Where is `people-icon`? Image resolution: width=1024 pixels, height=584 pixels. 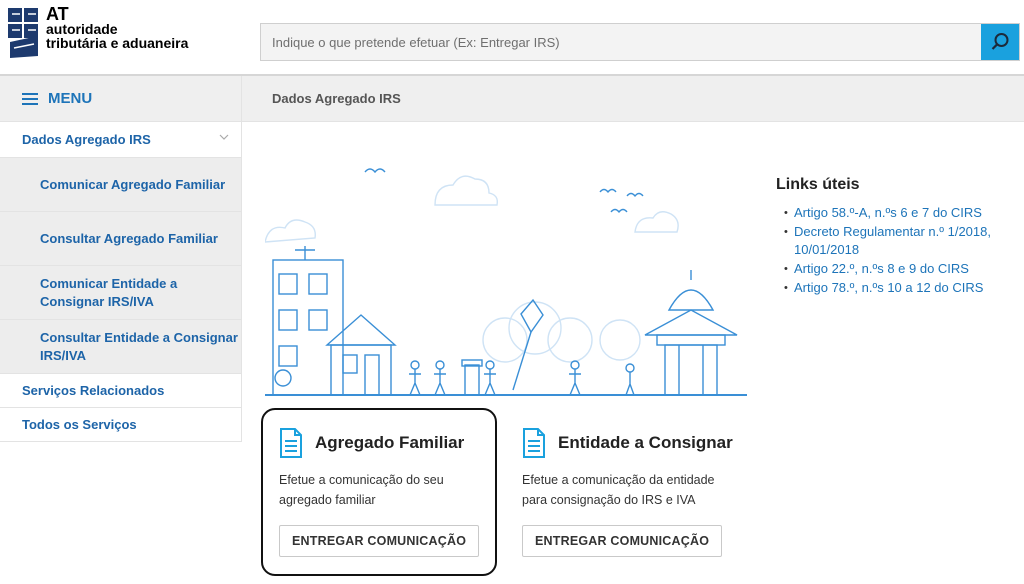 people-icon is located at coordinates (522, 378).